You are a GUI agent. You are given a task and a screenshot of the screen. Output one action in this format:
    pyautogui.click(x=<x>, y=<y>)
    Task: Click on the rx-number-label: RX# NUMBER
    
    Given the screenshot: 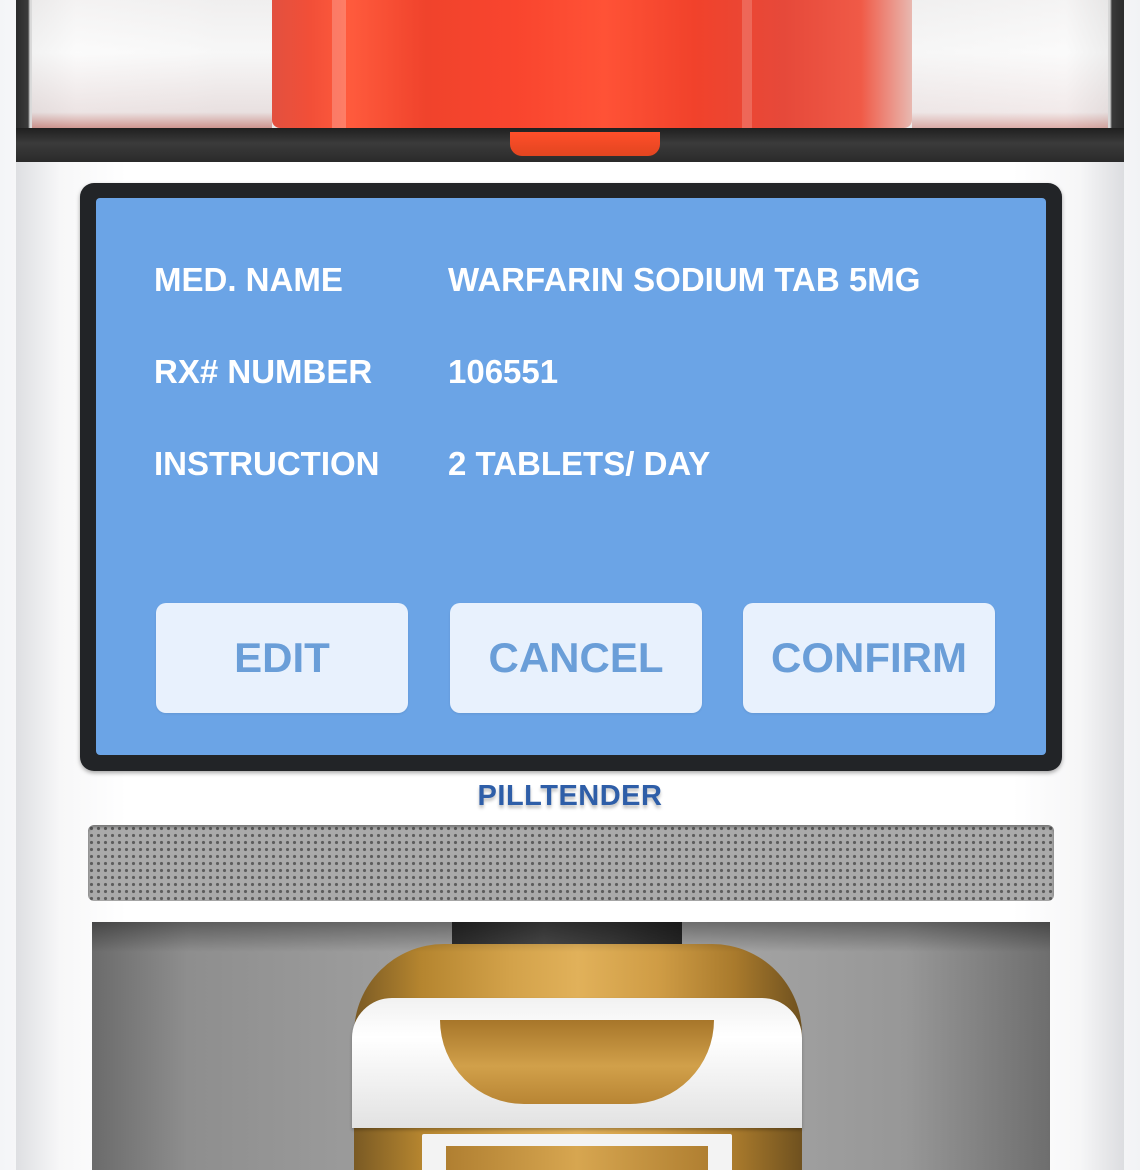 What is the action you would take?
    pyautogui.click(x=263, y=371)
    